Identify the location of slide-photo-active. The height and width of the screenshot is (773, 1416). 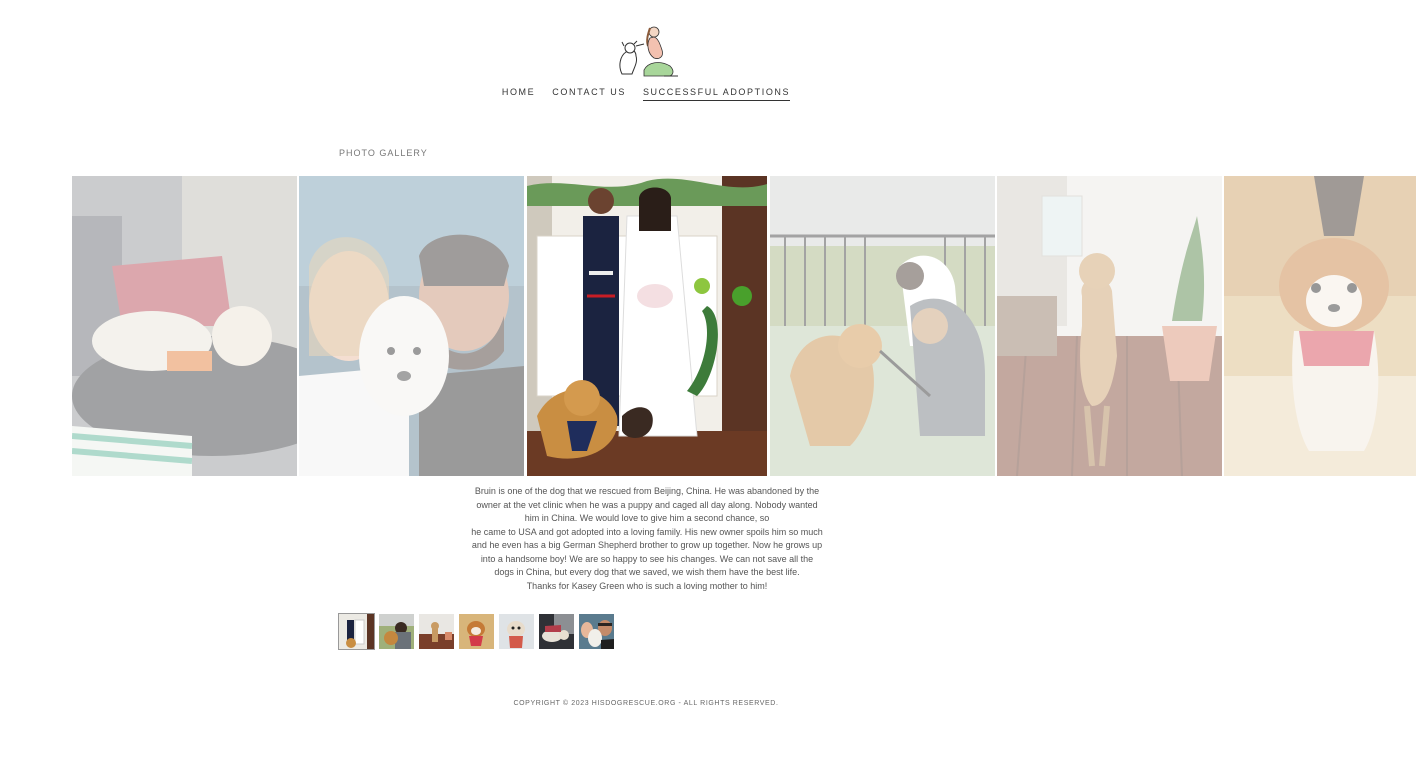
(647, 326).